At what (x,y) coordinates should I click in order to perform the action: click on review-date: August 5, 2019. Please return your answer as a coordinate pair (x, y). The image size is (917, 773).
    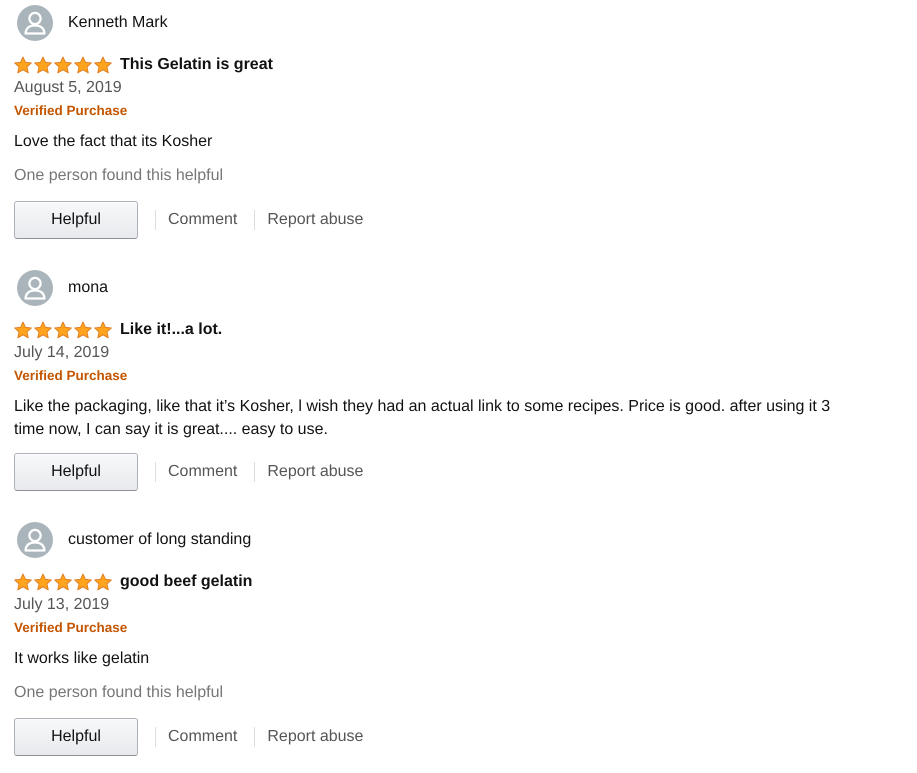
    Looking at the image, I should click on (68, 88).